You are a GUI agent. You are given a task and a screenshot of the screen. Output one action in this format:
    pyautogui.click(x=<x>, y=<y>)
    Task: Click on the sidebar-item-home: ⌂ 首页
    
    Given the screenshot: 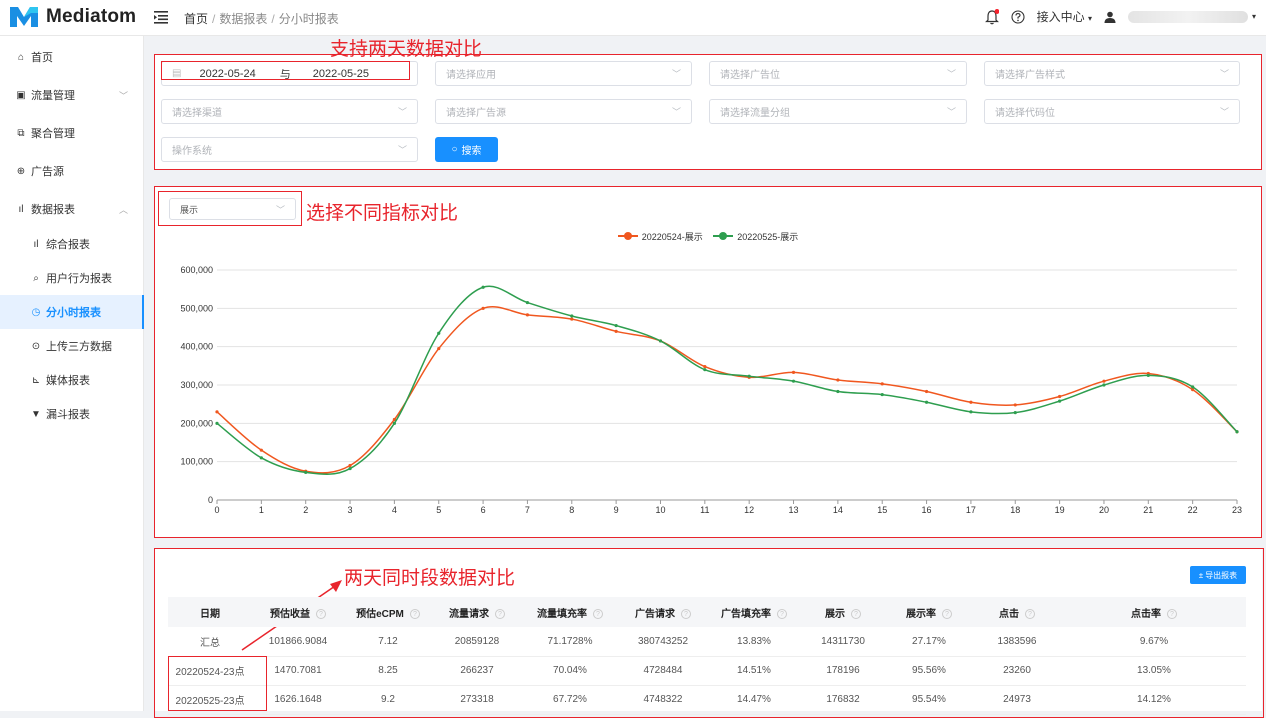 What is the action you would take?
    pyautogui.click(x=72, y=57)
    